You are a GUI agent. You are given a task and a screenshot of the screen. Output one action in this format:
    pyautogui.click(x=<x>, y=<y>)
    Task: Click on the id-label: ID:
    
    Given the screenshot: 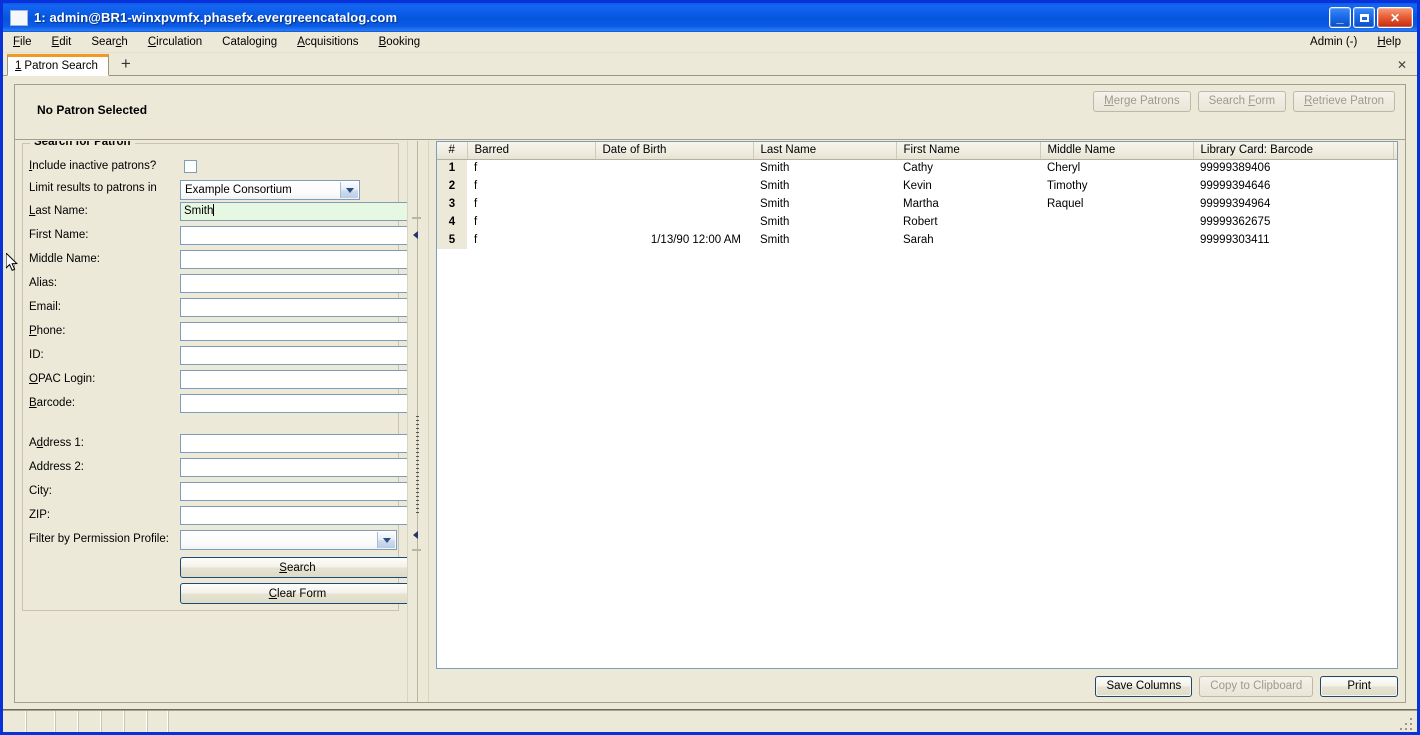 What is the action you would take?
    pyautogui.click(x=36, y=355)
    